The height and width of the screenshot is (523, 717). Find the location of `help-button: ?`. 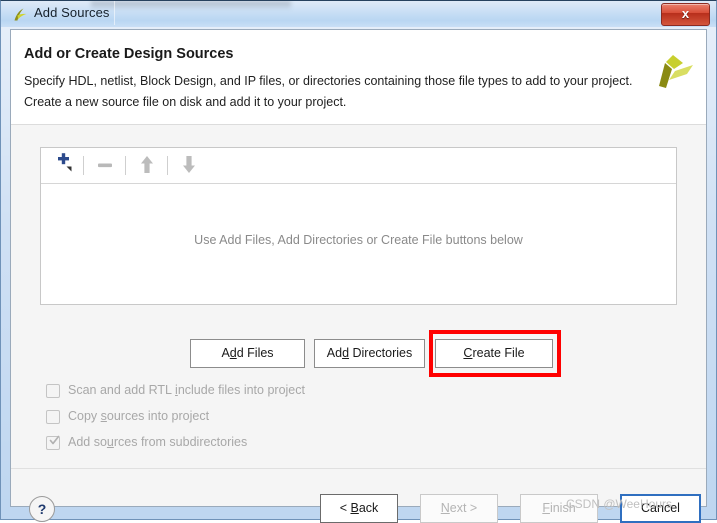

help-button: ? is located at coordinates (42, 509).